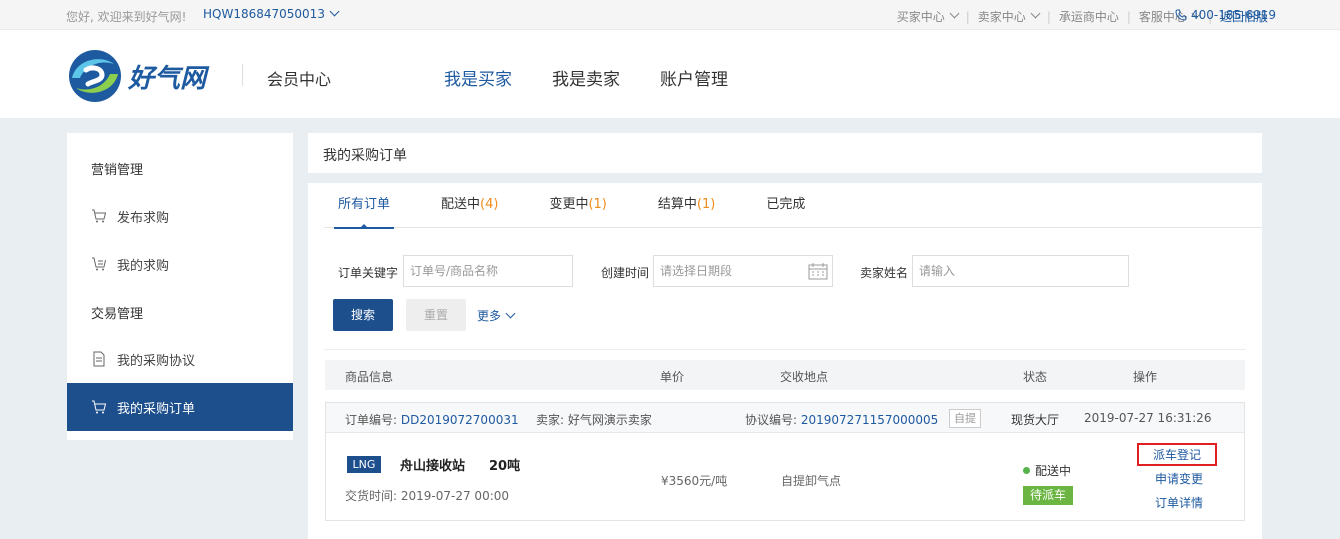 This screenshot has width=1340, height=539. What do you see at coordinates (99, 359) in the screenshot?
I see `document-icon` at bounding box center [99, 359].